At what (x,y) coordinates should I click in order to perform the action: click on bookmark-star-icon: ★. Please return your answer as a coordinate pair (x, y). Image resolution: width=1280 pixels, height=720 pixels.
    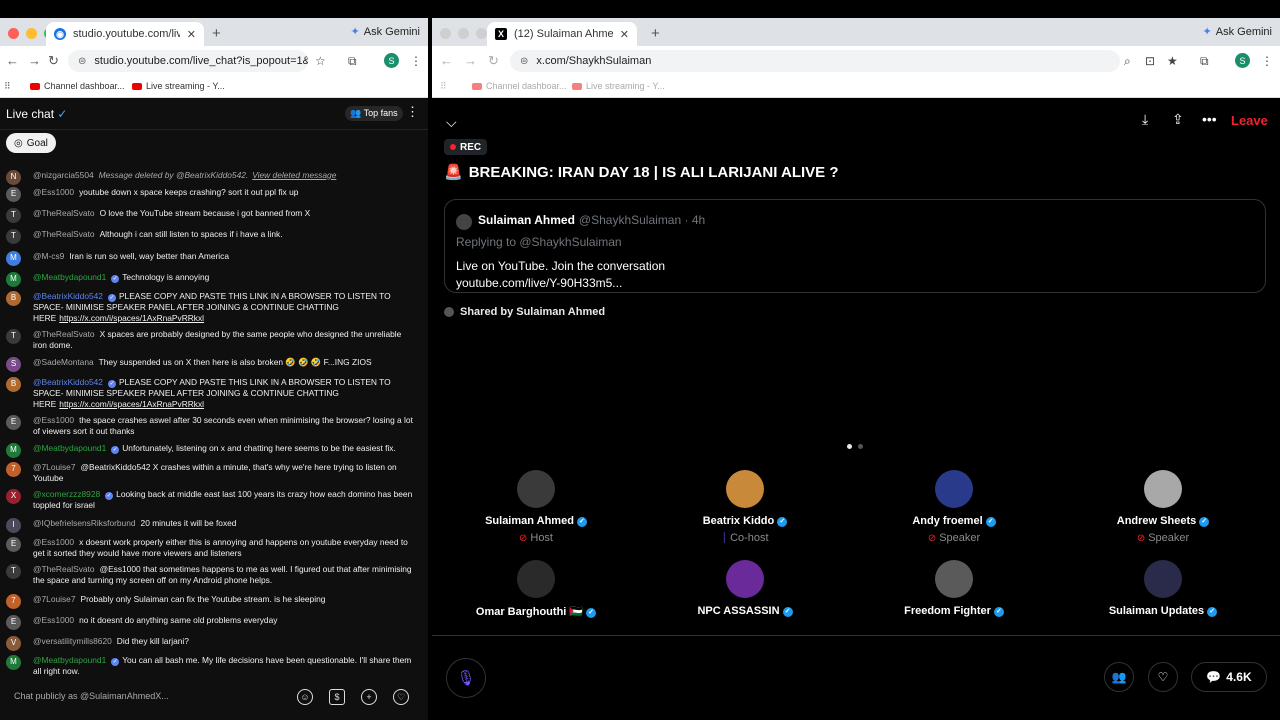
    Looking at the image, I should click on (1172, 61).